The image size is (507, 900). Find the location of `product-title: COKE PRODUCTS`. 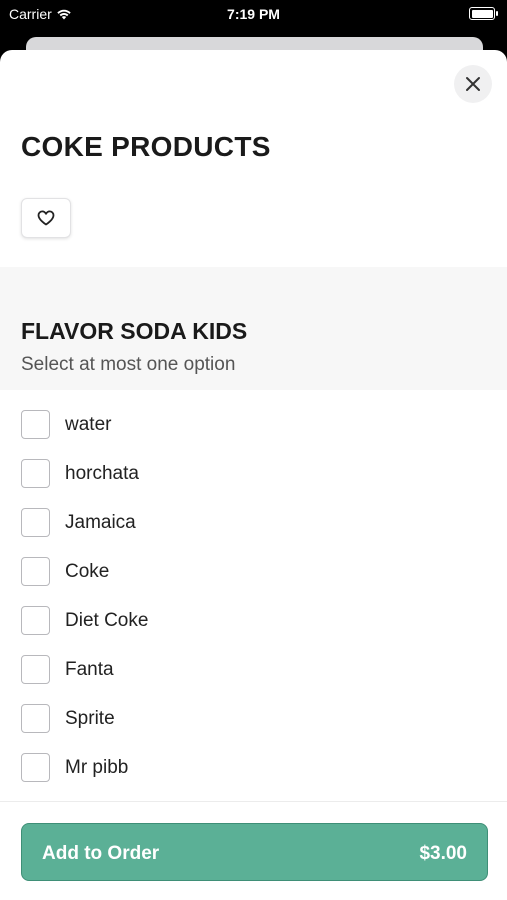

product-title: COKE PRODUCTS is located at coordinates (146, 146).